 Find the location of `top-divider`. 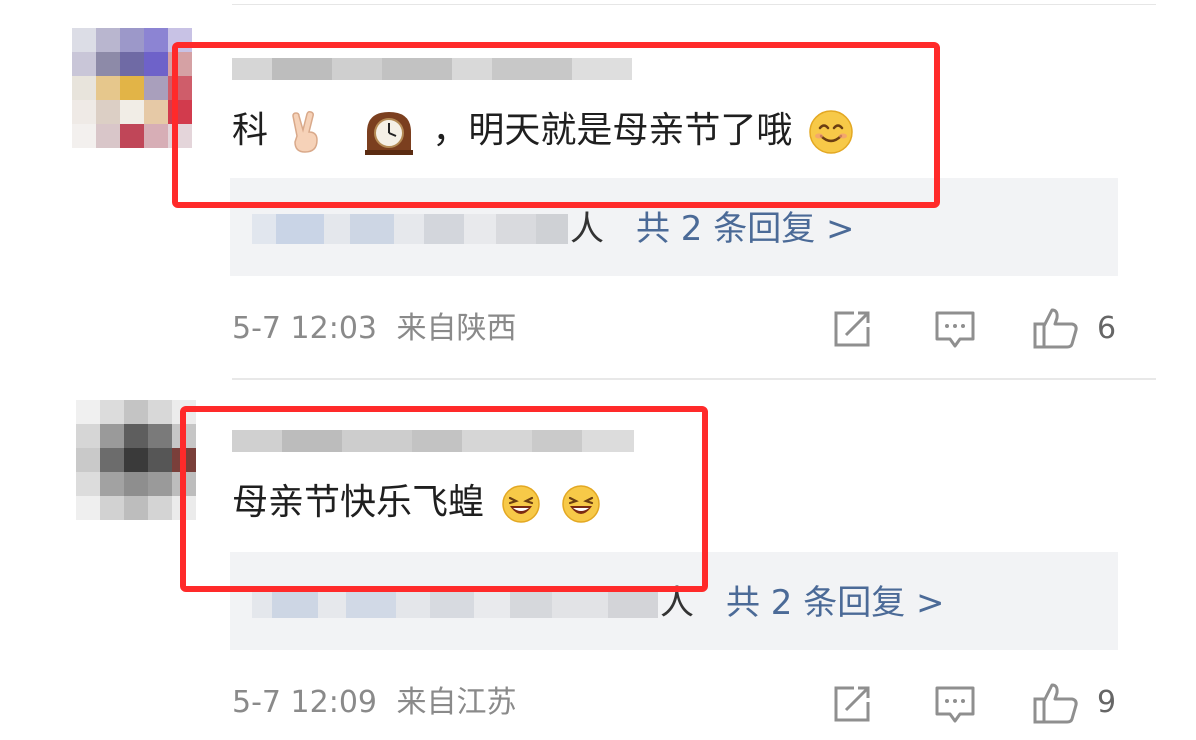

top-divider is located at coordinates (694, 4).